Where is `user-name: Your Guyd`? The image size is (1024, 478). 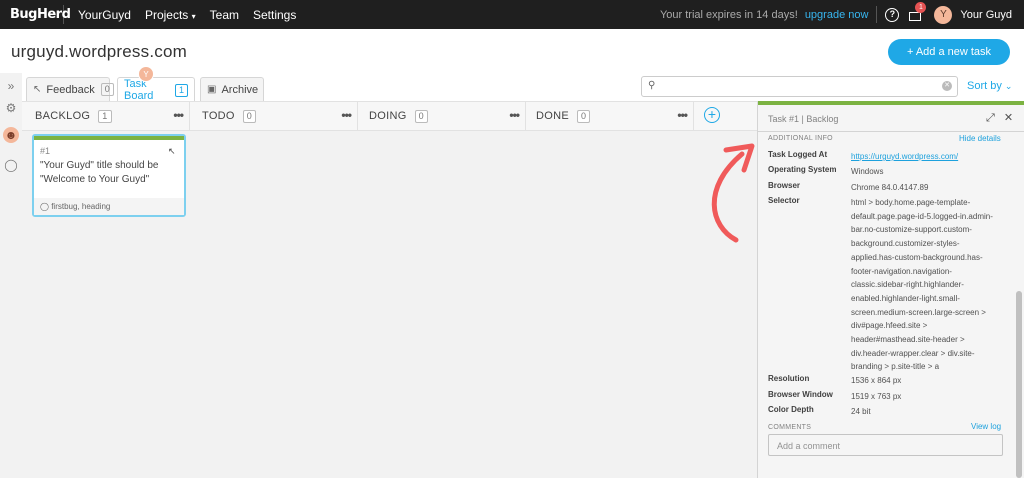
user-name: Your Guyd is located at coordinates (986, 15).